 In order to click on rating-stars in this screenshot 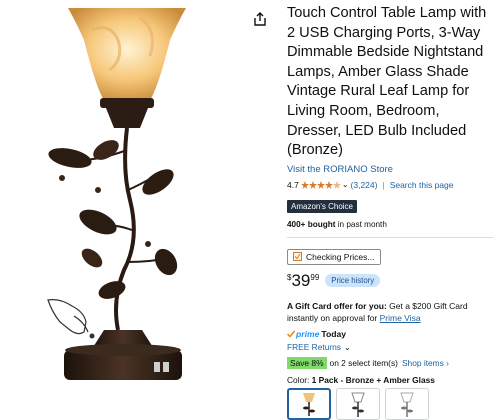, I will do `click(320, 184)`.